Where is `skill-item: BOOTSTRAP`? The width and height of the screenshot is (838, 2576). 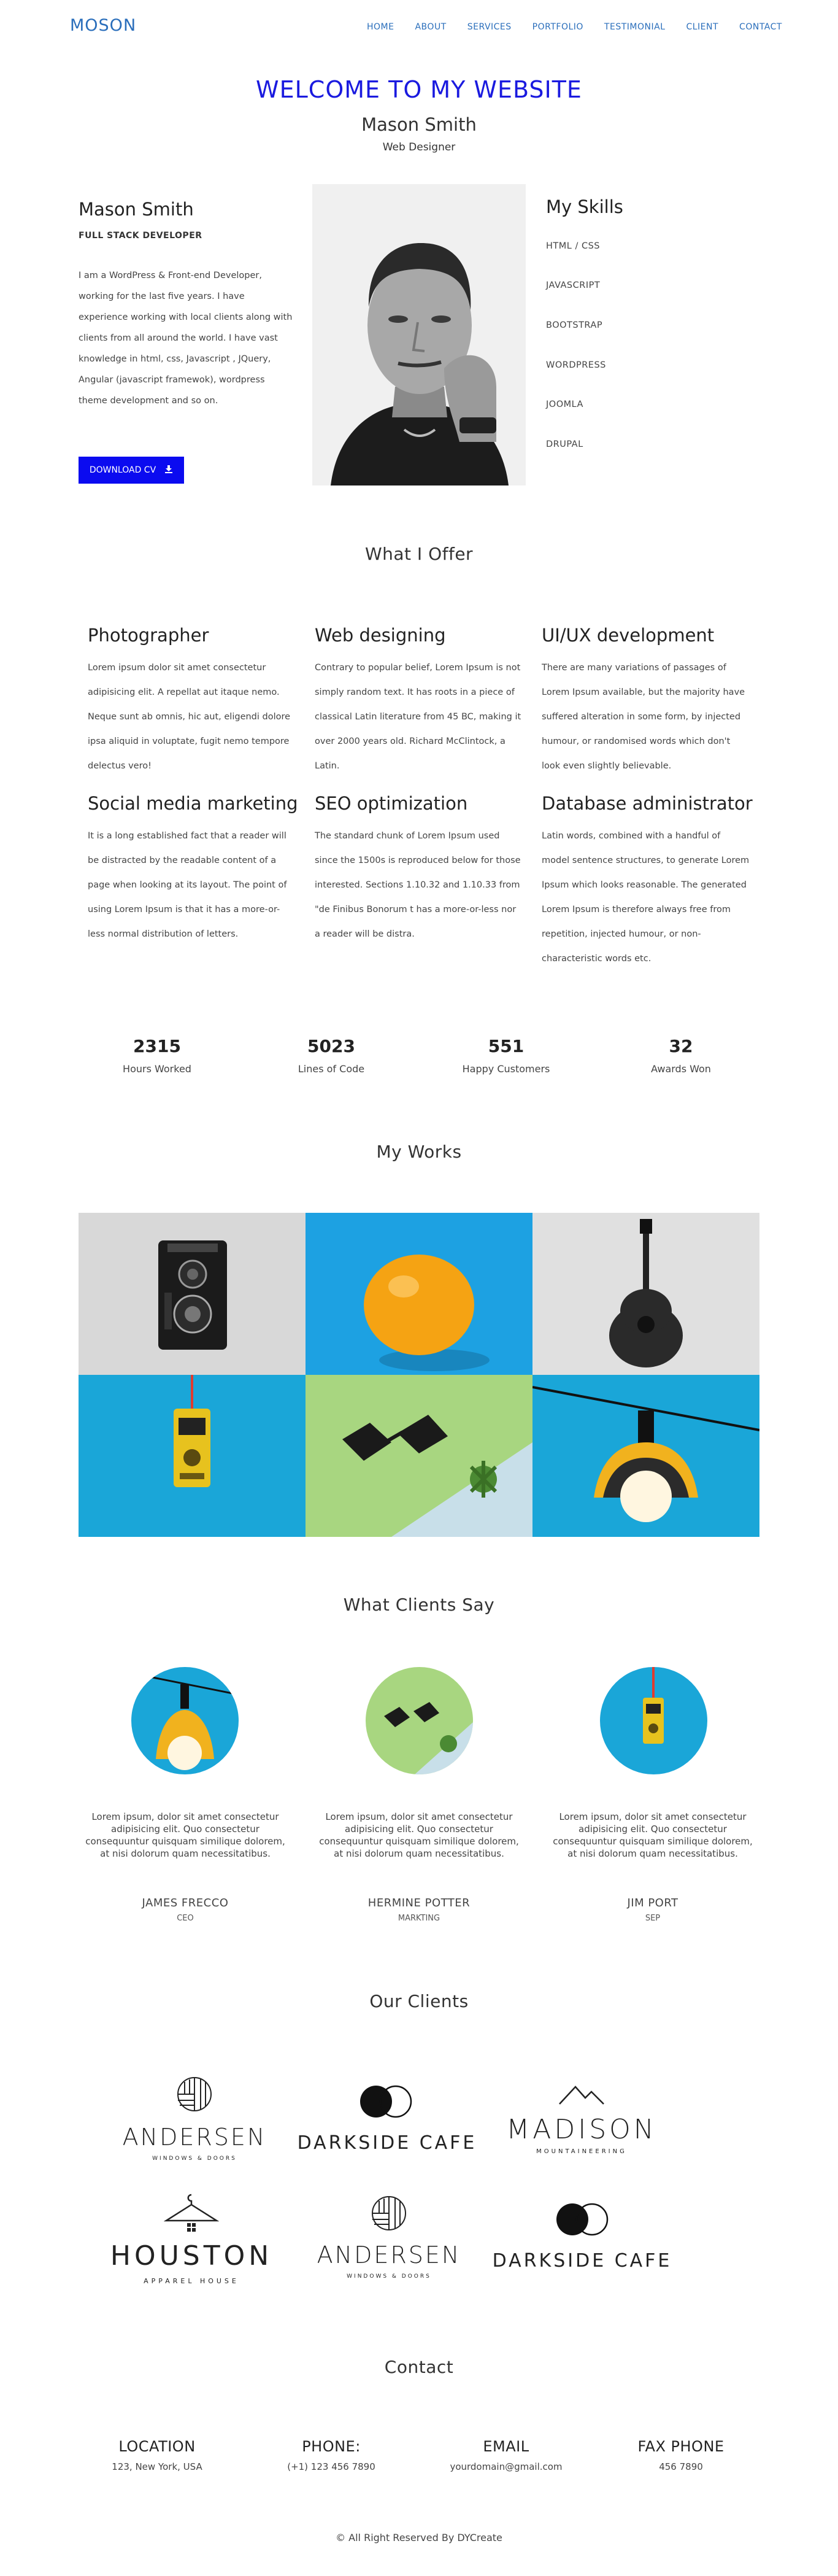 skill-item: BOOTSTRAP is located at coordinates (574, 325).